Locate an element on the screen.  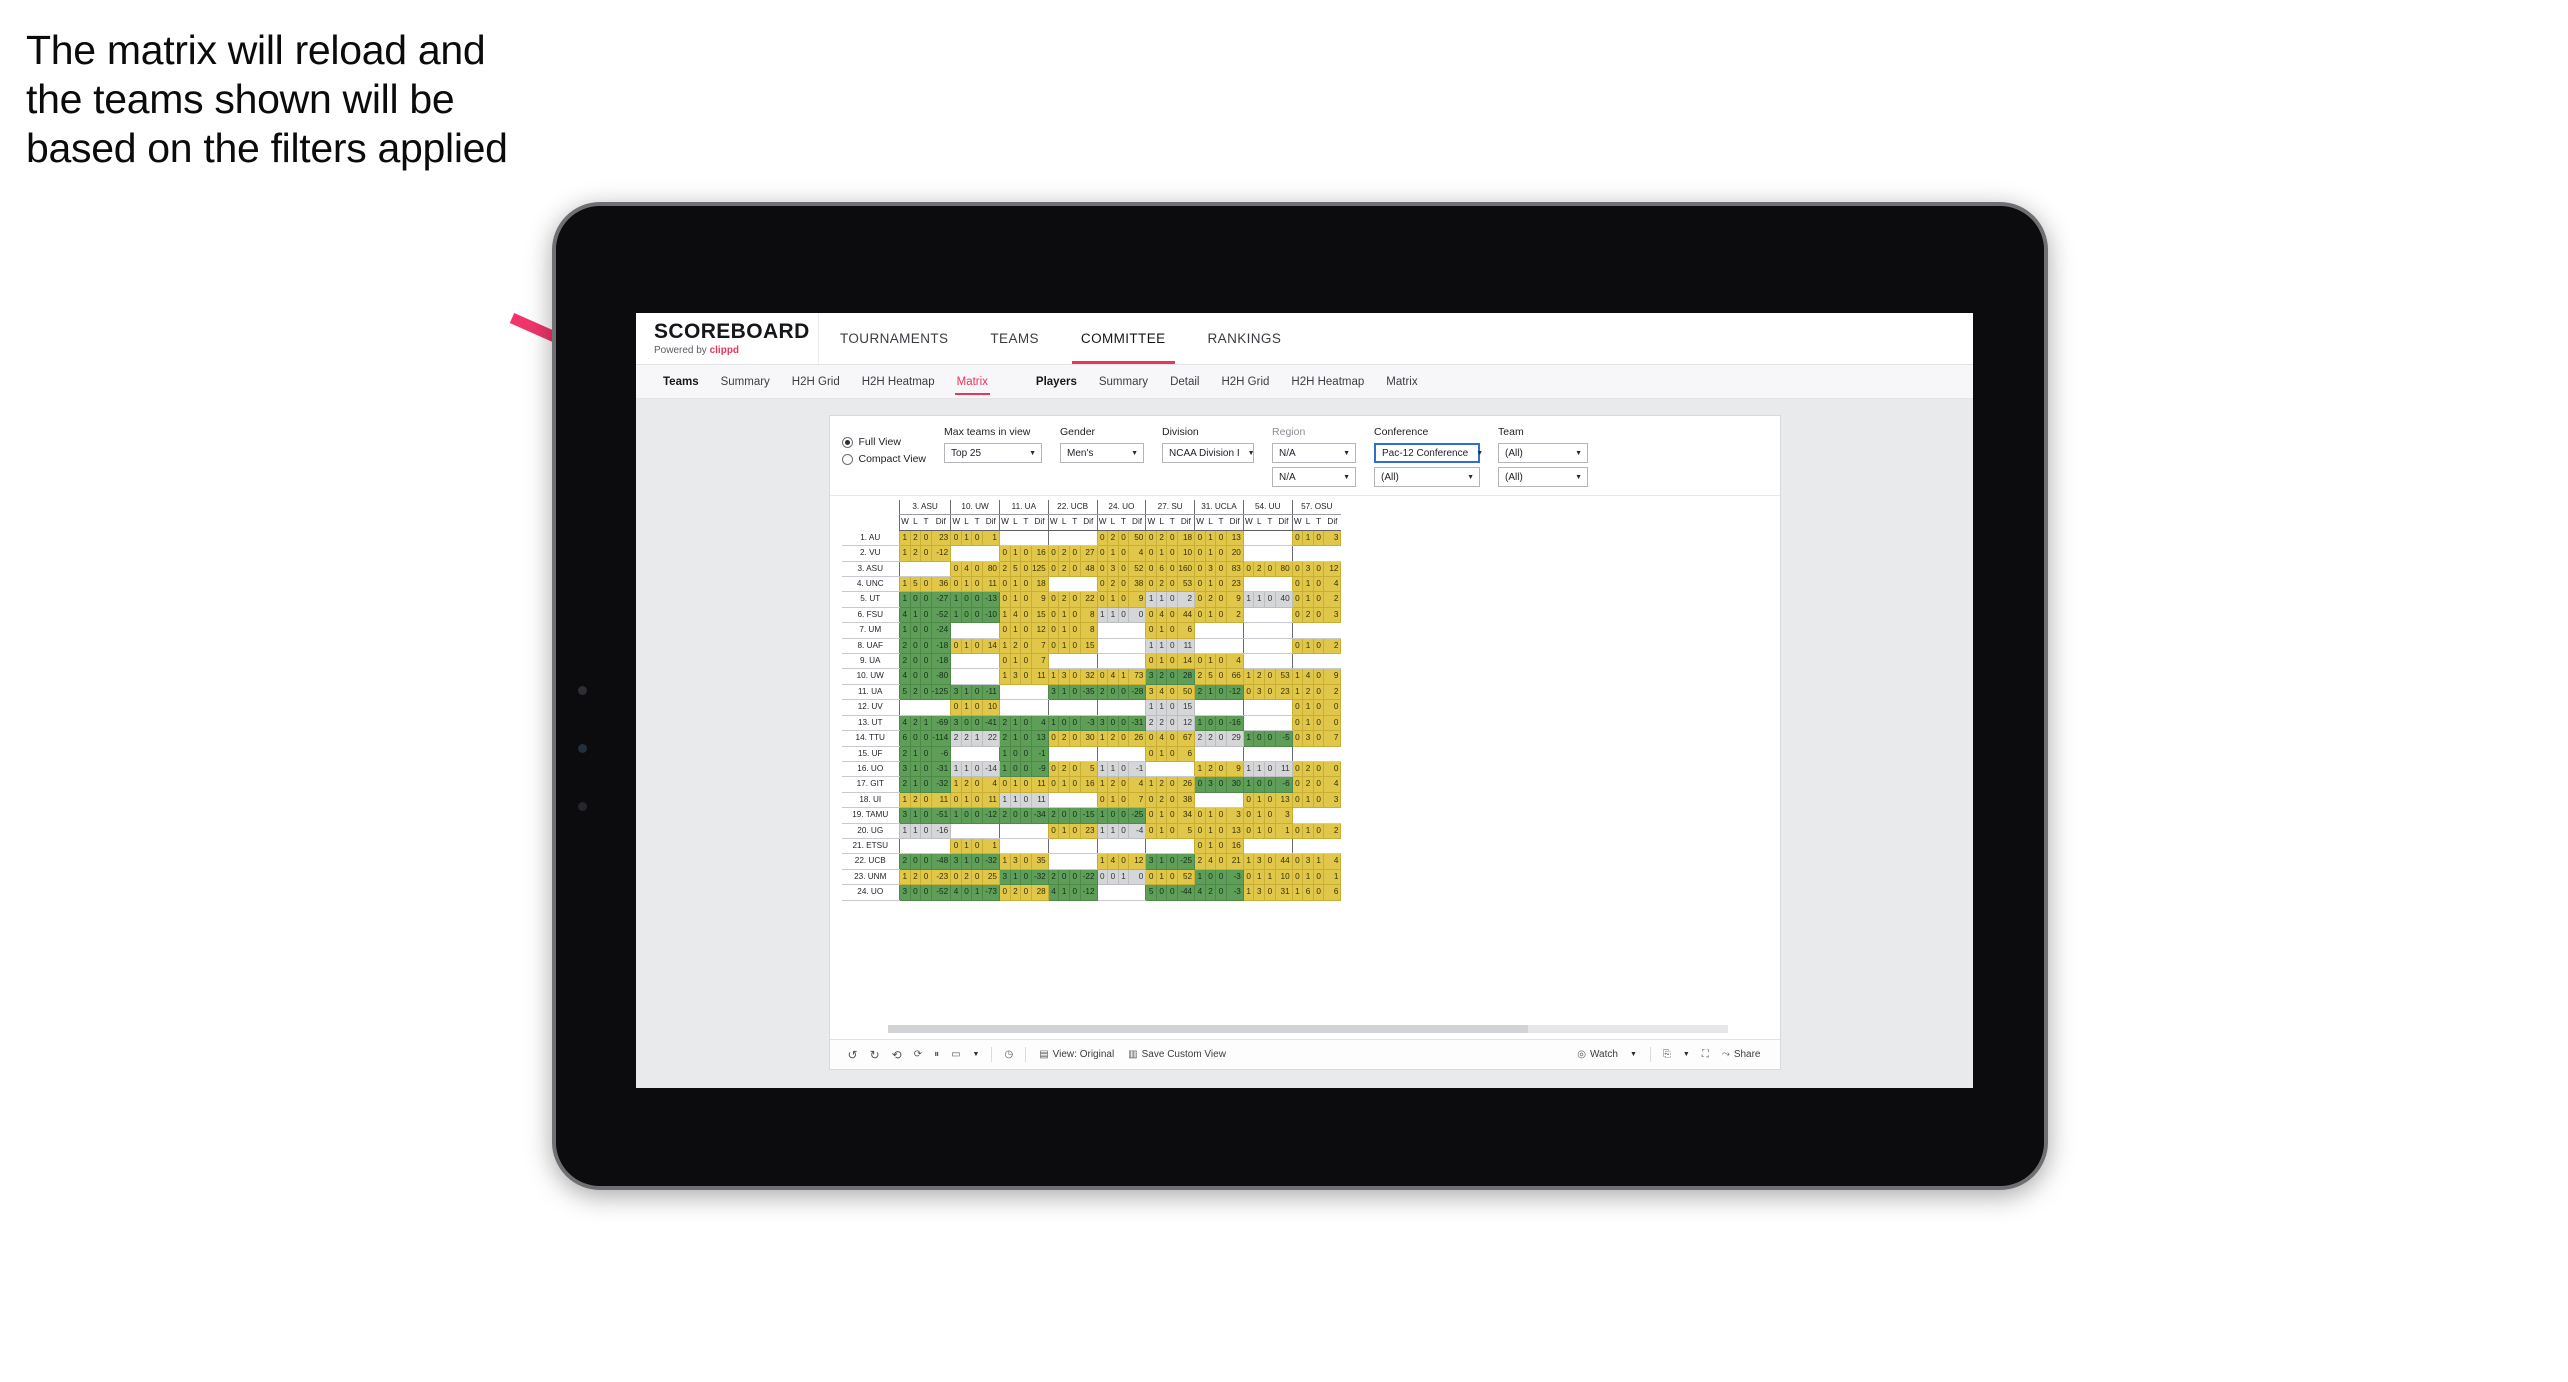
matrix-cell-dif: -16 is located at coordinates (1234, 723).